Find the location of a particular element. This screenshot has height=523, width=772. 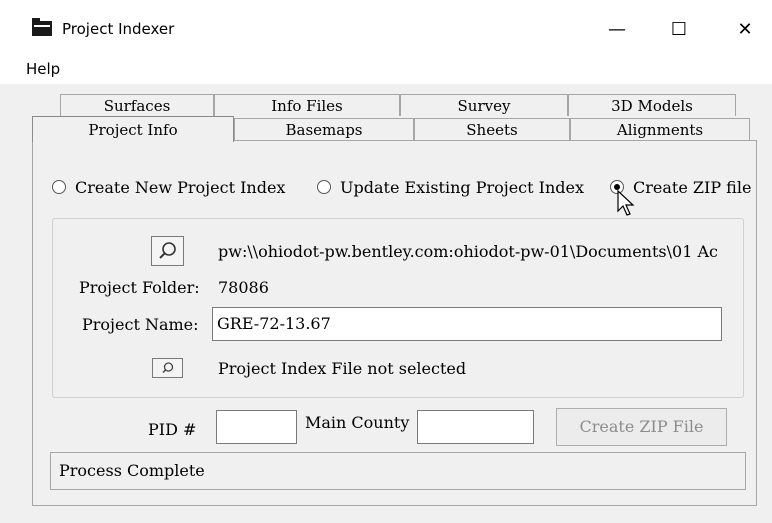

option-create-new: Create New Project Index is located at coordinates (168, 187).